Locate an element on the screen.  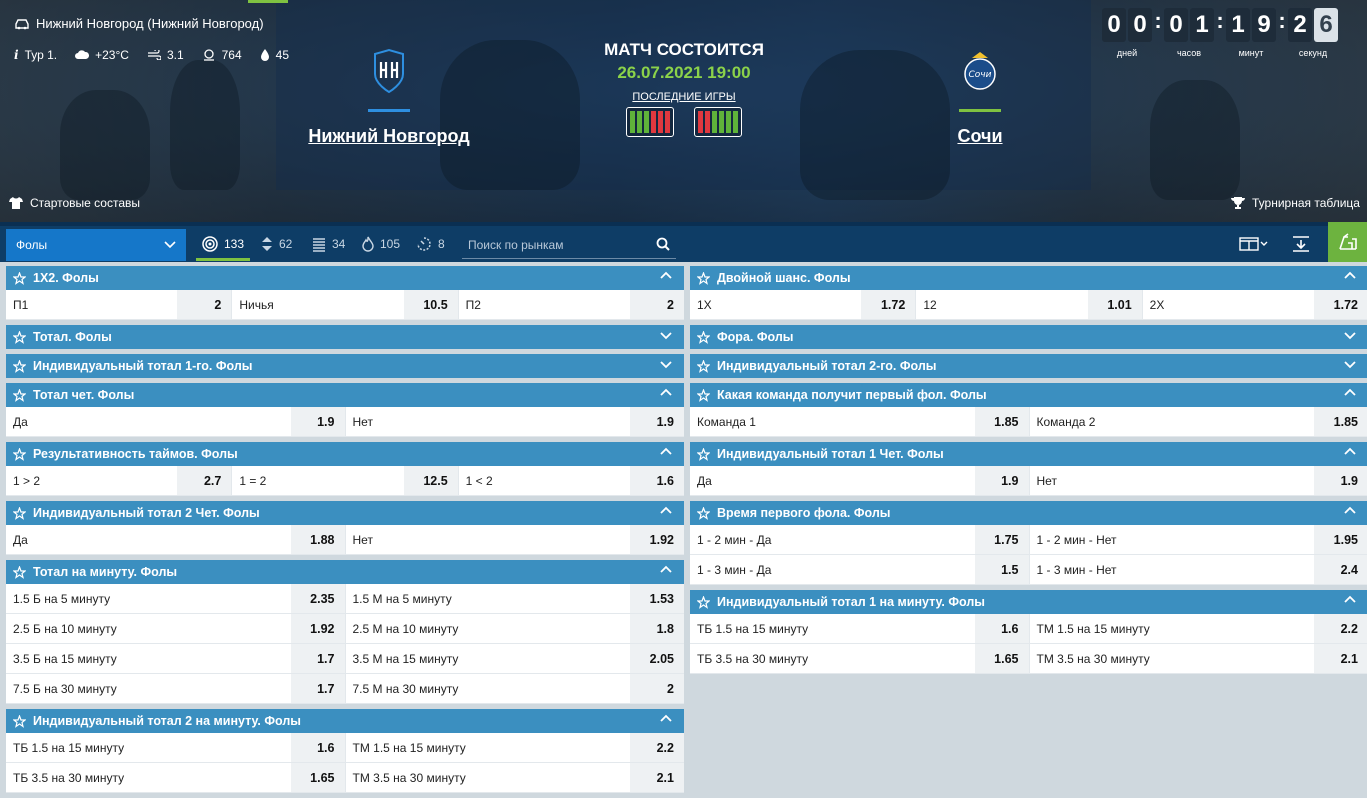
outcome: ТБ 3.5 на 30 минуту1.65 is located at coordinates (860, 658).